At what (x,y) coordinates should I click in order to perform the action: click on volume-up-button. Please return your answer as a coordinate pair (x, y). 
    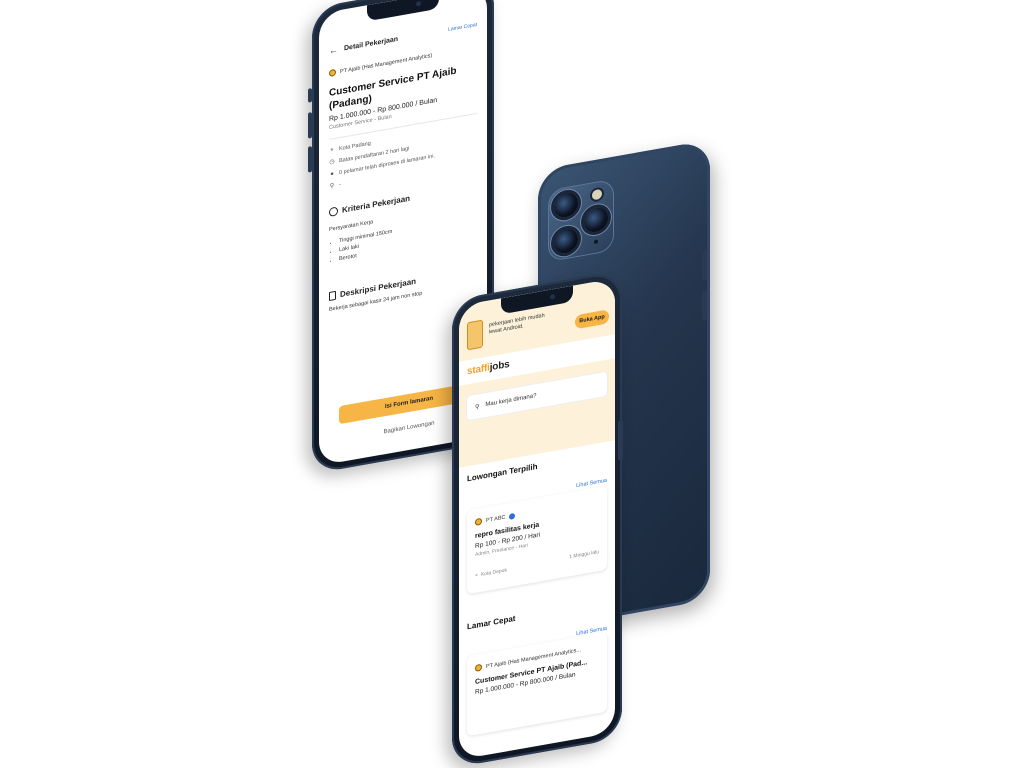
    Looking at the image, I should click on (310, 125).